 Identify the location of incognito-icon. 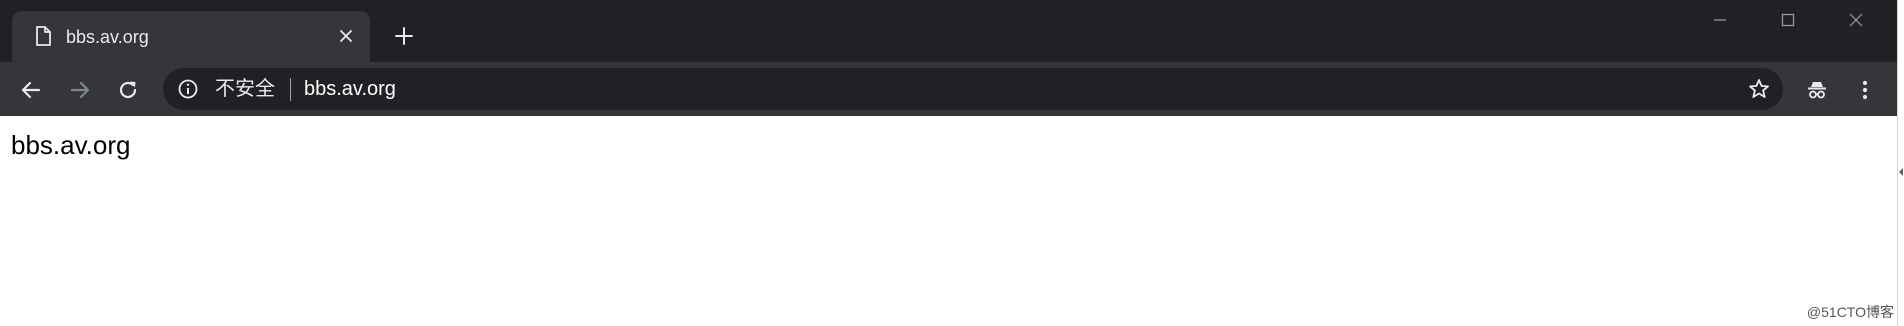
(1817, 90).